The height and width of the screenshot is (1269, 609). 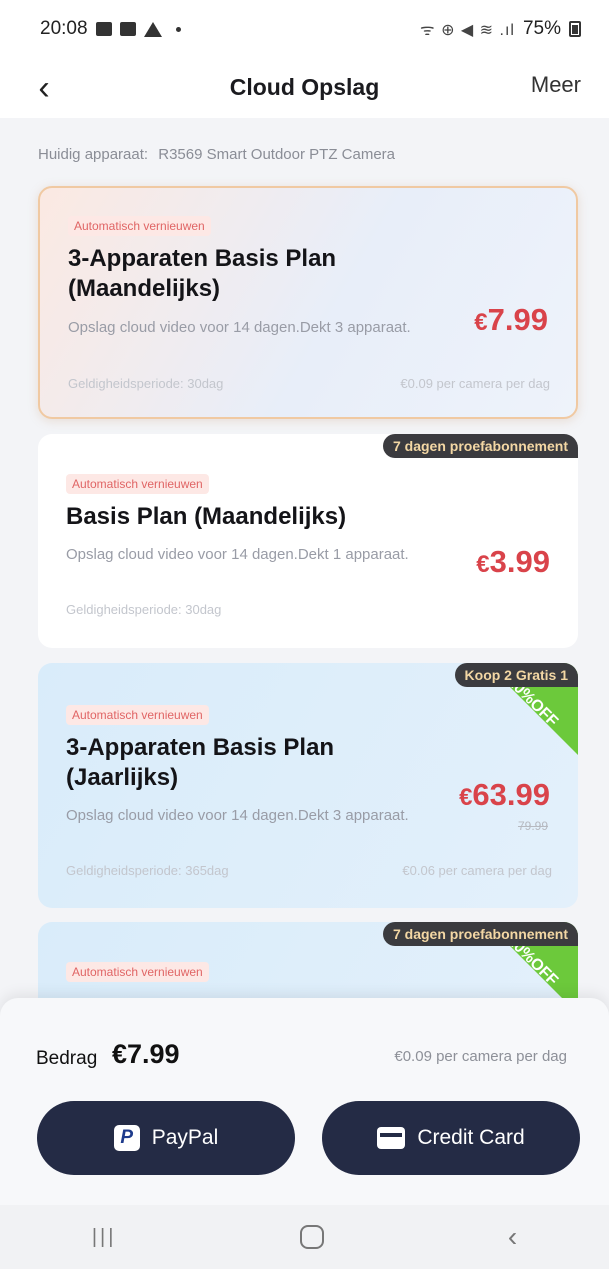 I want to click on plan-price: €63.99, so click(x=504, y=795).